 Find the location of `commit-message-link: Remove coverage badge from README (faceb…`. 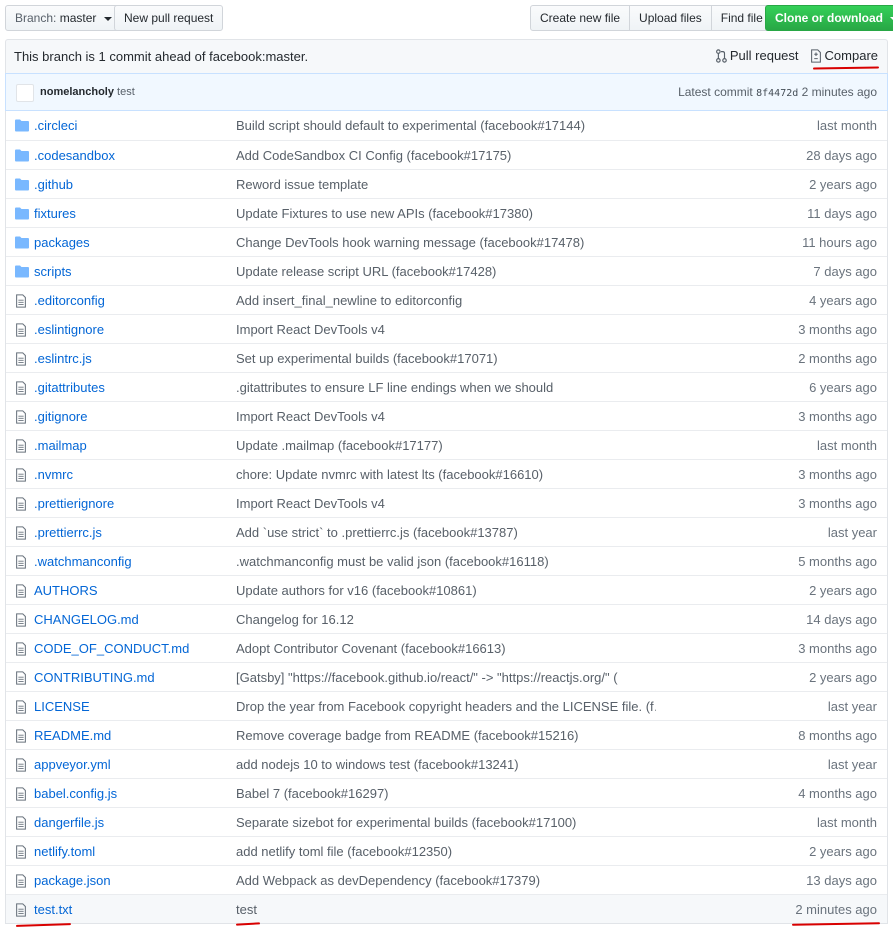

commit-message-link: Remove coverage badge from README (faceb… is located at coordinates (446, 735).